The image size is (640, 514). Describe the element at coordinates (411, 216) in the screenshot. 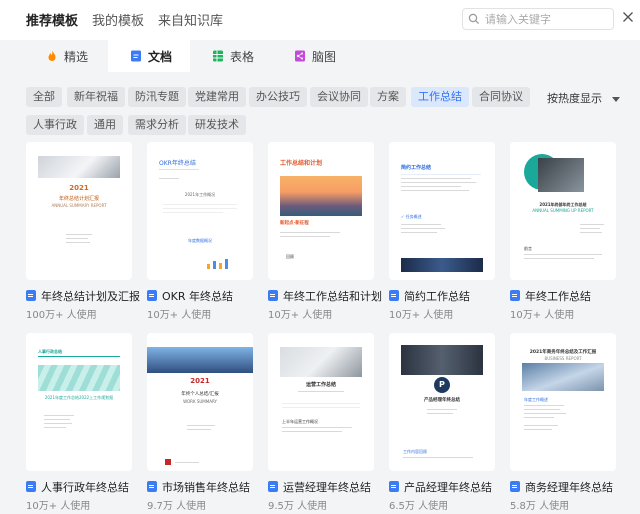

I see `thumb-text: ✓ 任务概述` at that location.